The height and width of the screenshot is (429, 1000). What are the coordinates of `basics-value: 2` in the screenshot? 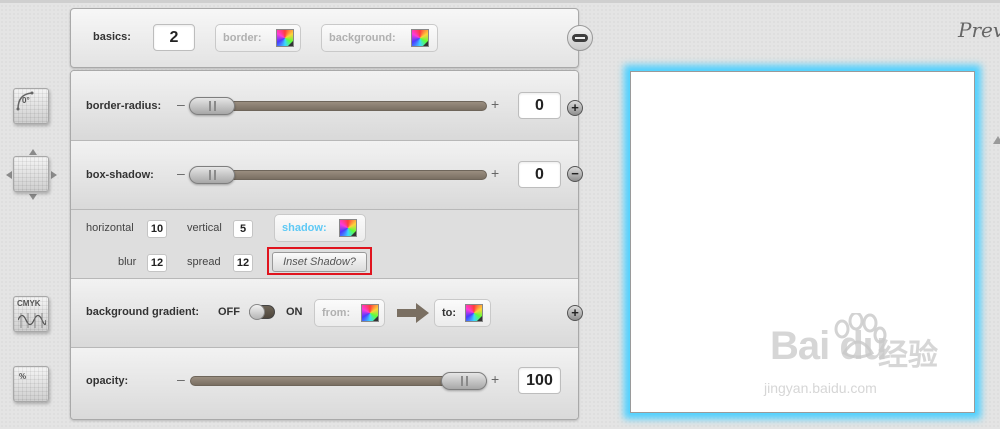 It's located at (174, 37).